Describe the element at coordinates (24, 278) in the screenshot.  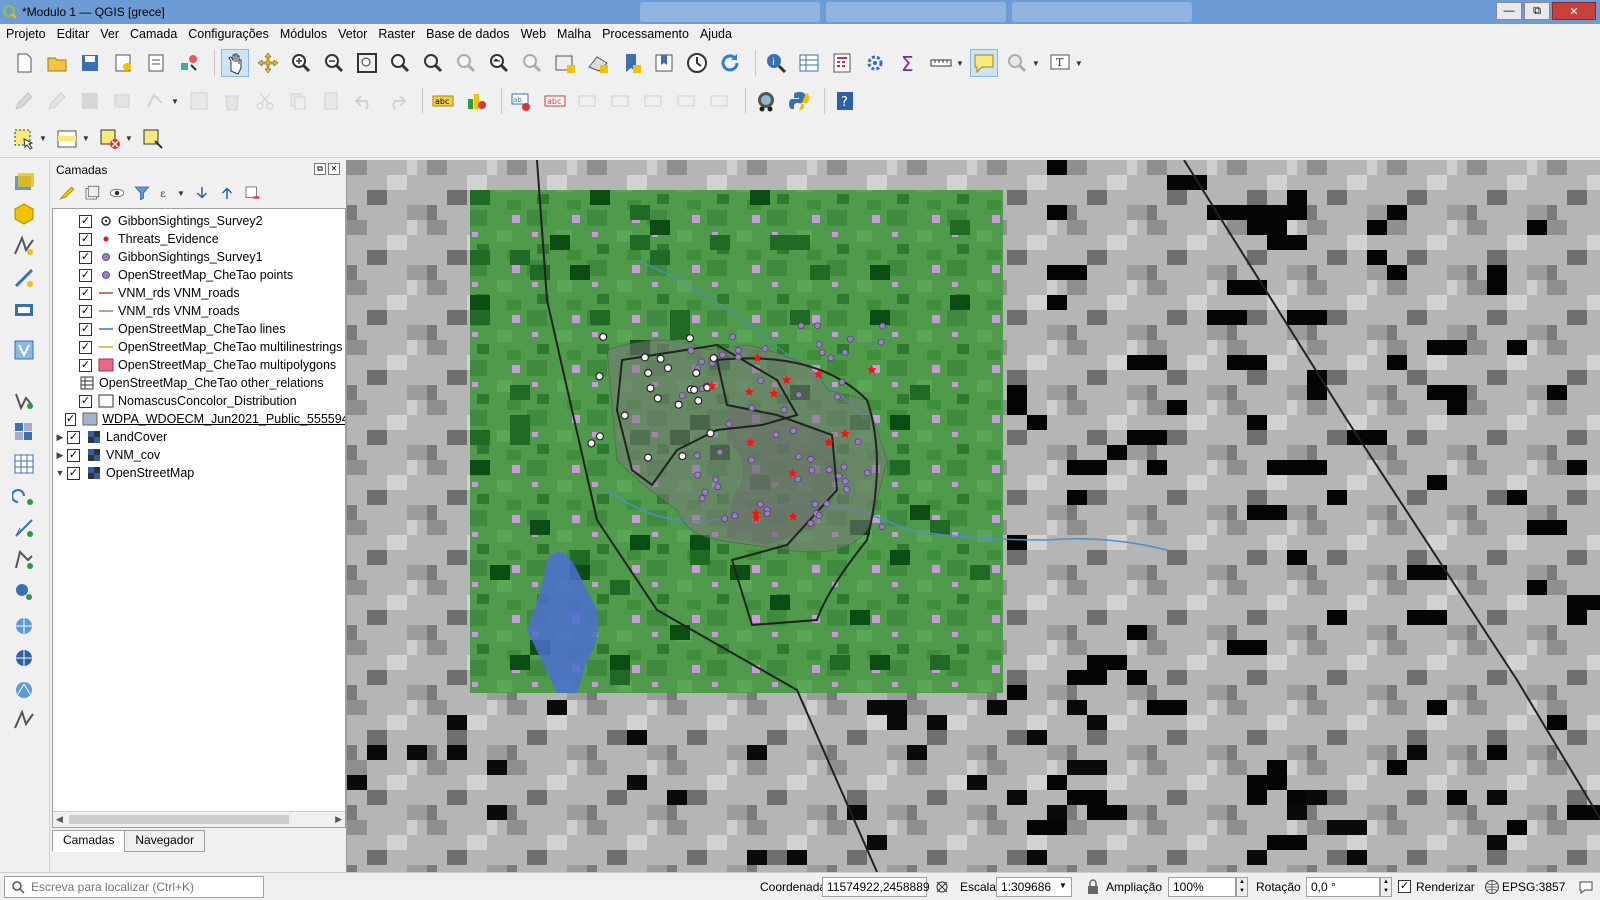
I see `add-delimited-text-icon` at that location.